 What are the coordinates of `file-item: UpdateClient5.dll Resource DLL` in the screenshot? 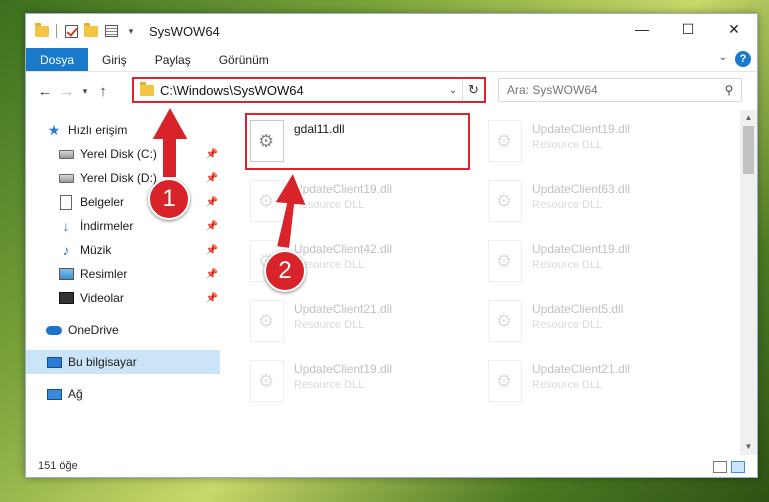 It's located at (601, 322).